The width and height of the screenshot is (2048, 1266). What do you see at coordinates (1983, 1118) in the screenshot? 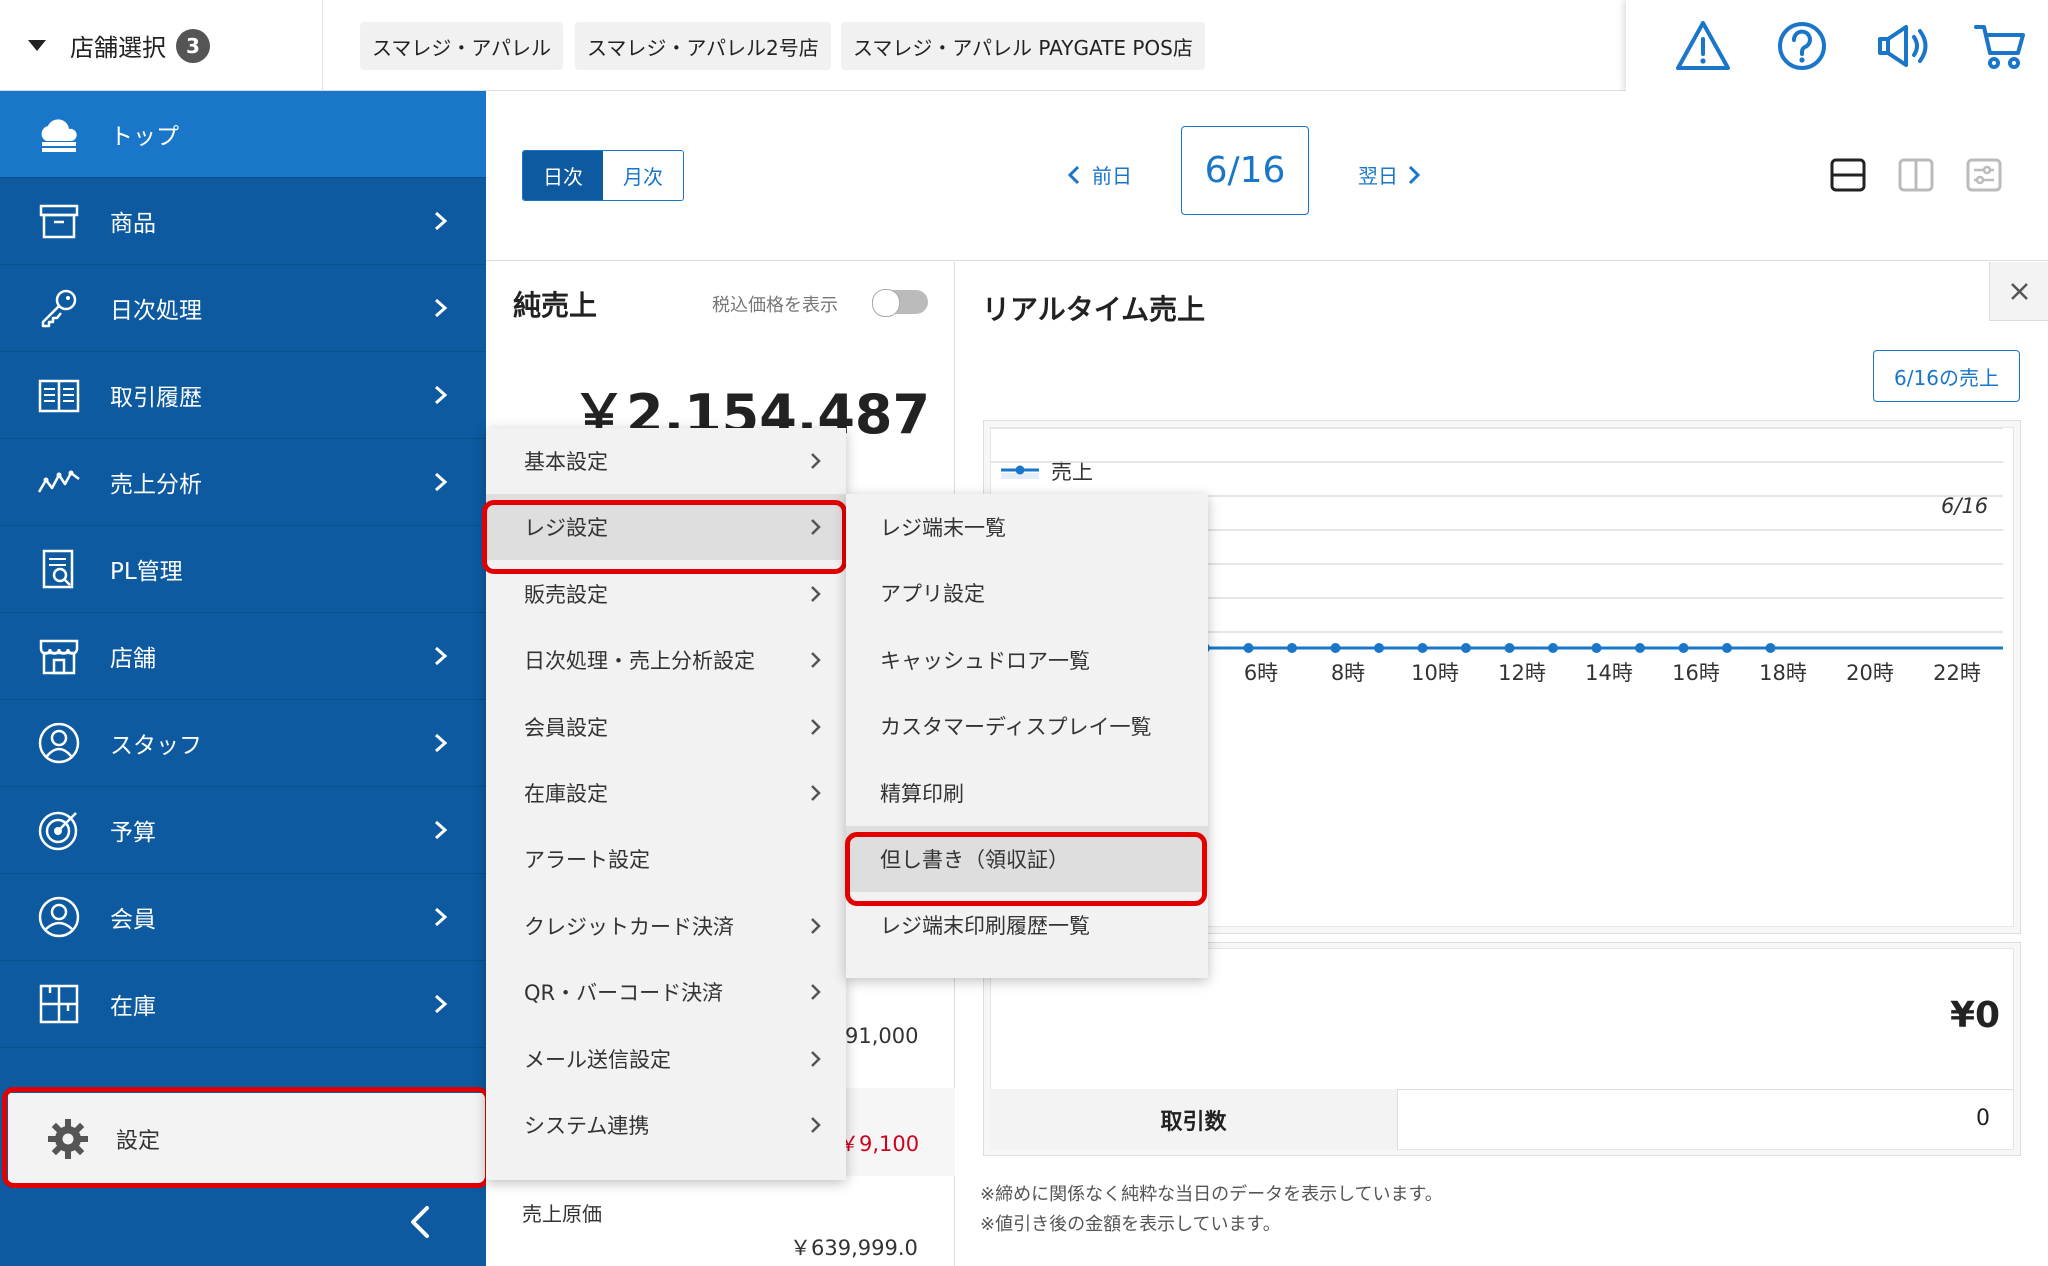
I see `transaction-count-value: 0` at bounding box center [1983, 1118].